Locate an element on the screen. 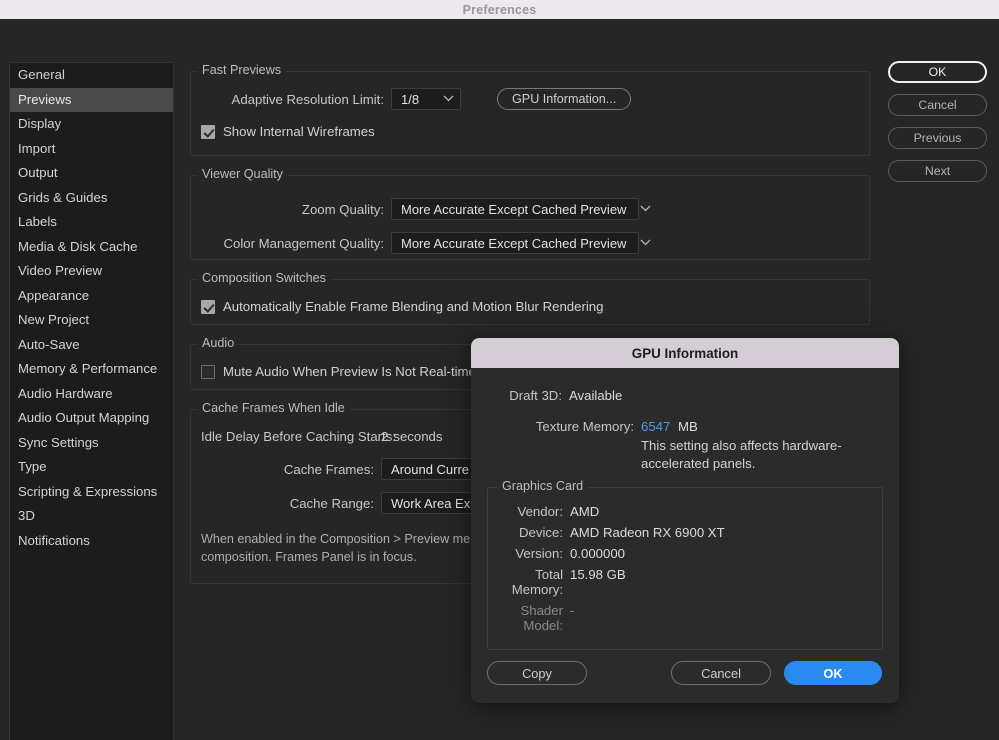 This screenshot has width=999, height=740. color-management-quality-select: More Accurate Except Cached Preview is located at coordinates (521, 243).